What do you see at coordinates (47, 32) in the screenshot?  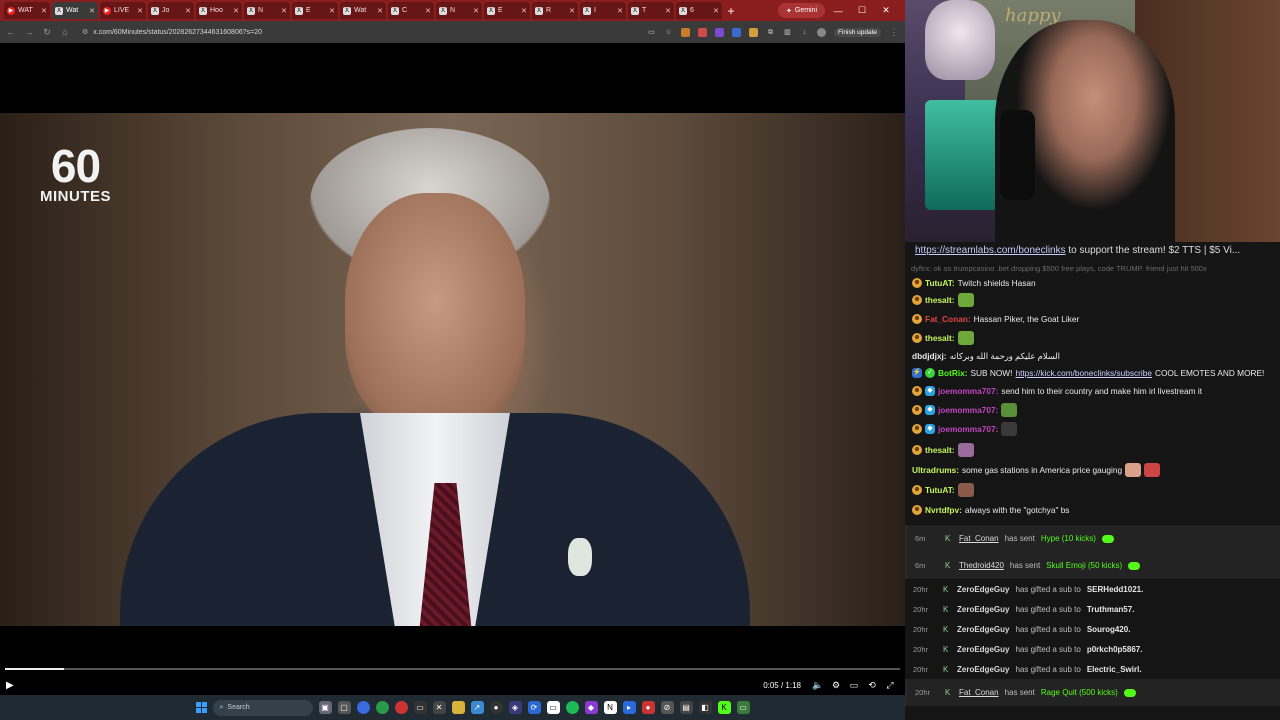 I see `reload-icon: ↻` at bounding box center [47, 32].